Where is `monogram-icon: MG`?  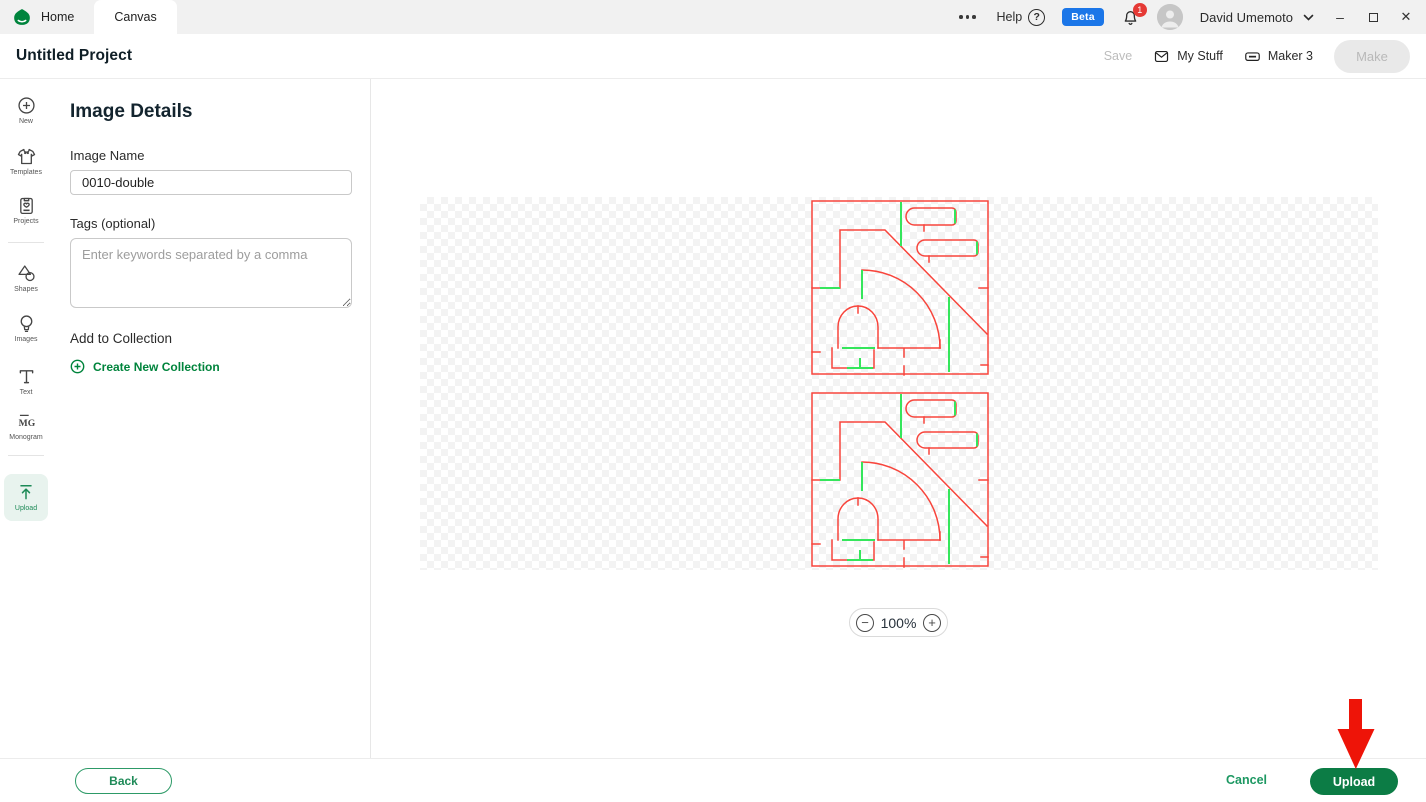
monogram-icon: MG is located at coordinates (26, 421).